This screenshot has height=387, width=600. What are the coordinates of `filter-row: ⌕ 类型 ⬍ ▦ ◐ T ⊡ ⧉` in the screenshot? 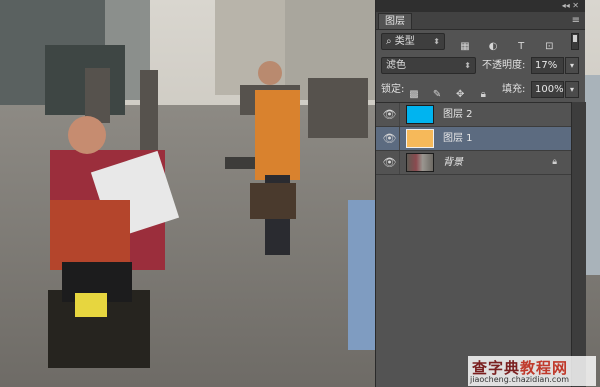 It's located at (480, 51).